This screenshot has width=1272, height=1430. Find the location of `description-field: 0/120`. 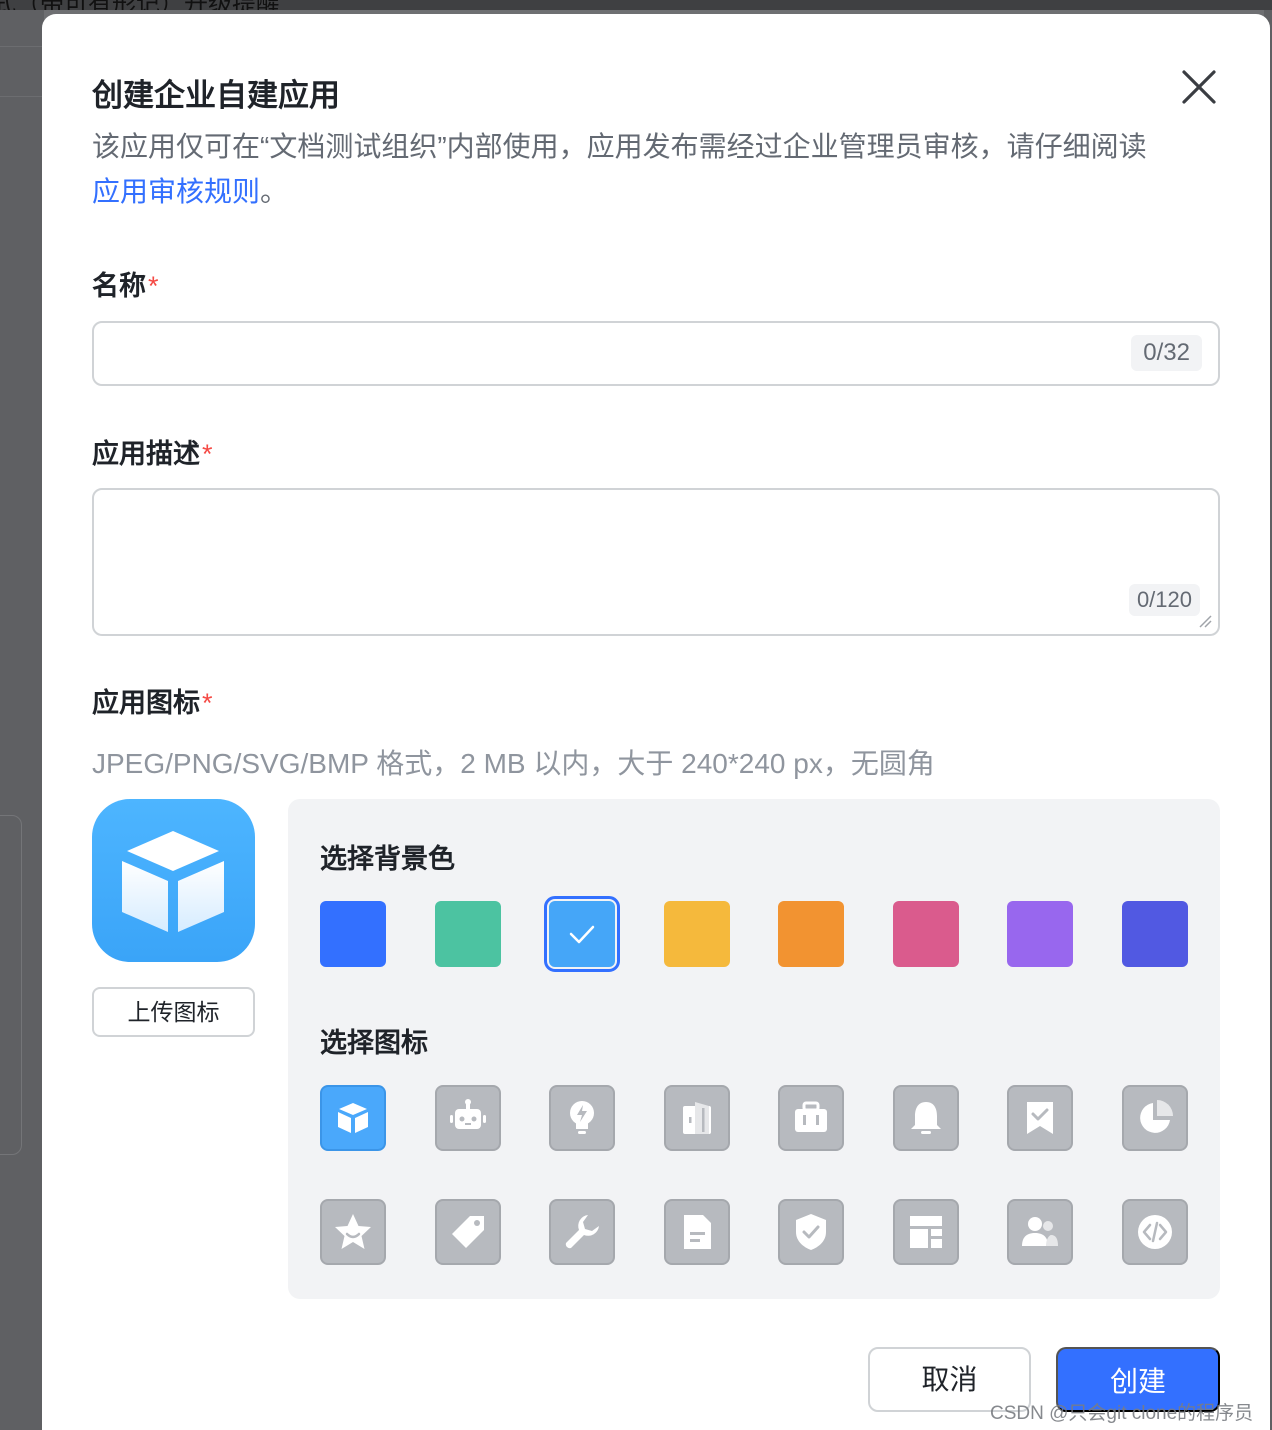

description-field: 0/120 is located at coordinates (656, 562).